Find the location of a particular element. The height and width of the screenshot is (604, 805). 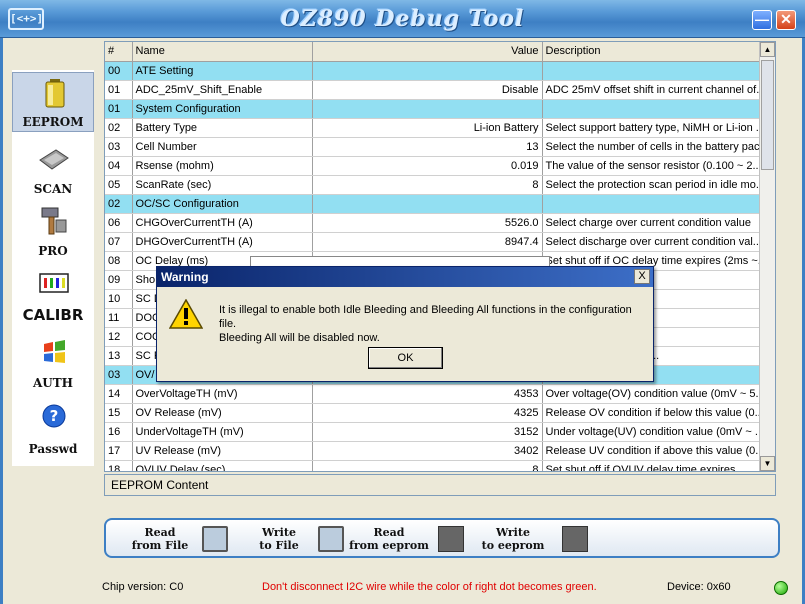

cell-name: OVUV Delay (sec) is located at coordinates (222, 465).